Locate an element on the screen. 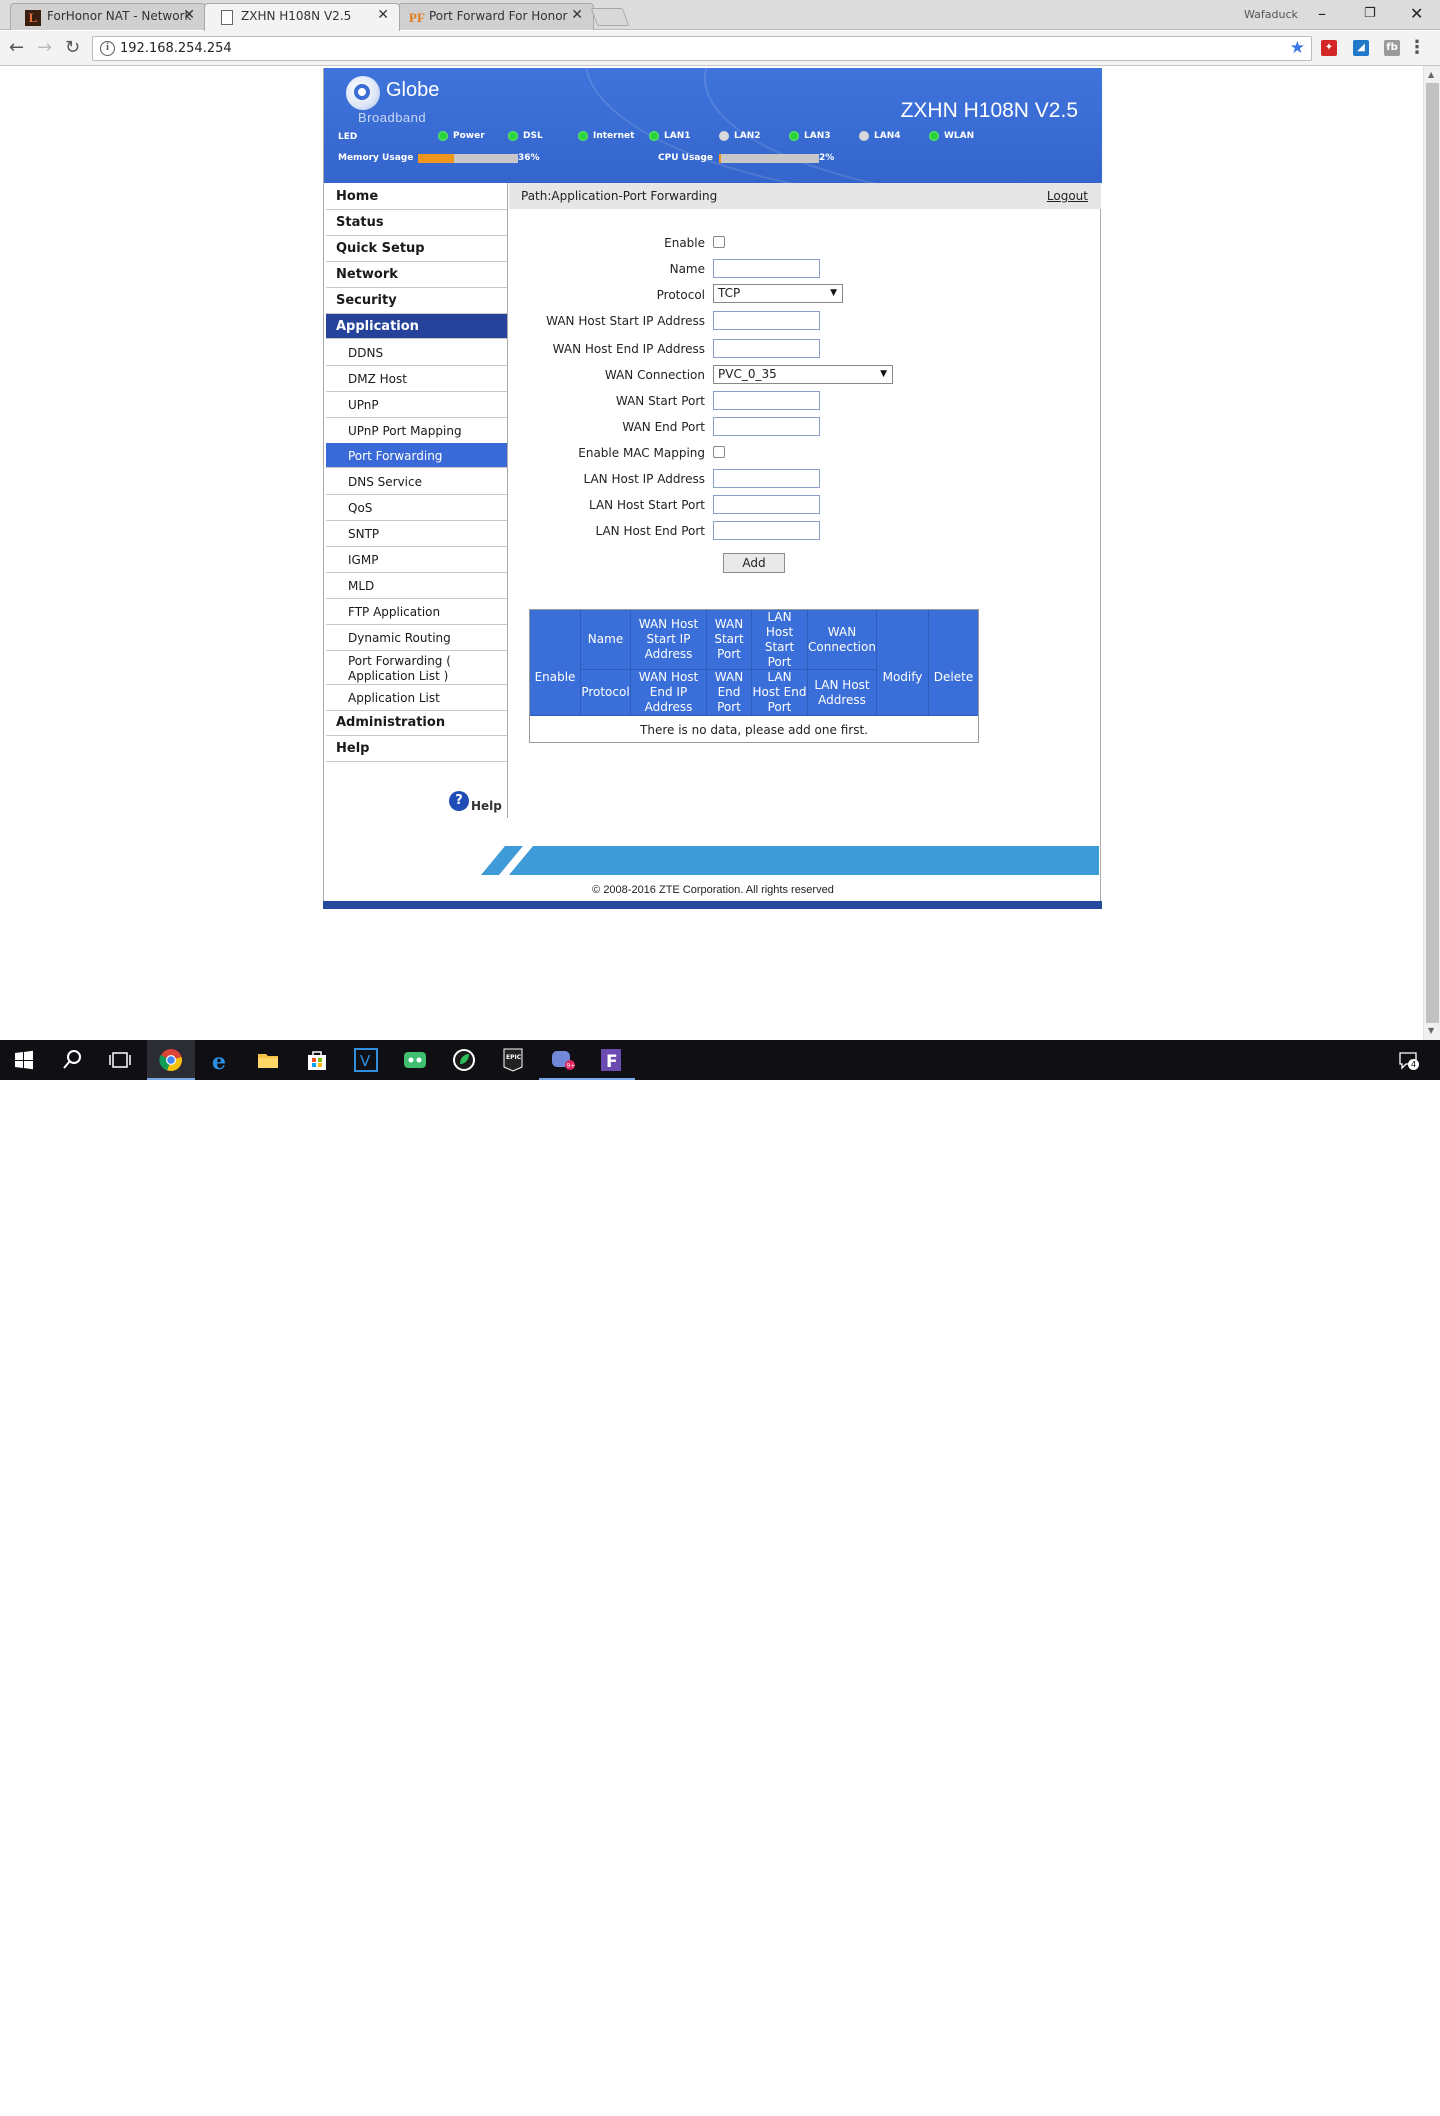 The width and height of the screenshot is (1440, 2116). sidebar-item-sntp: SNTP is located at coordinates (416, 534).